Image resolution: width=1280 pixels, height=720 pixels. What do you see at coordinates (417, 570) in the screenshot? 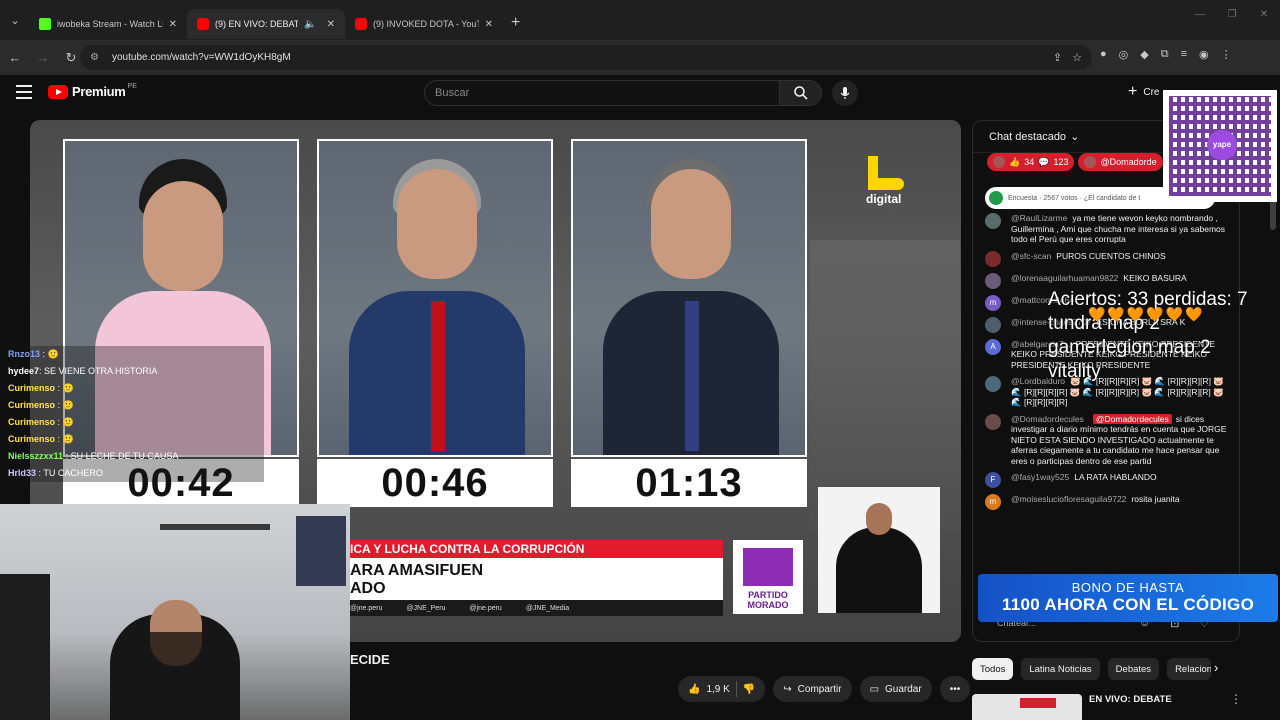
I see `speaker-name: ARA AMASIFUEN` at bounding box center [417, 570].